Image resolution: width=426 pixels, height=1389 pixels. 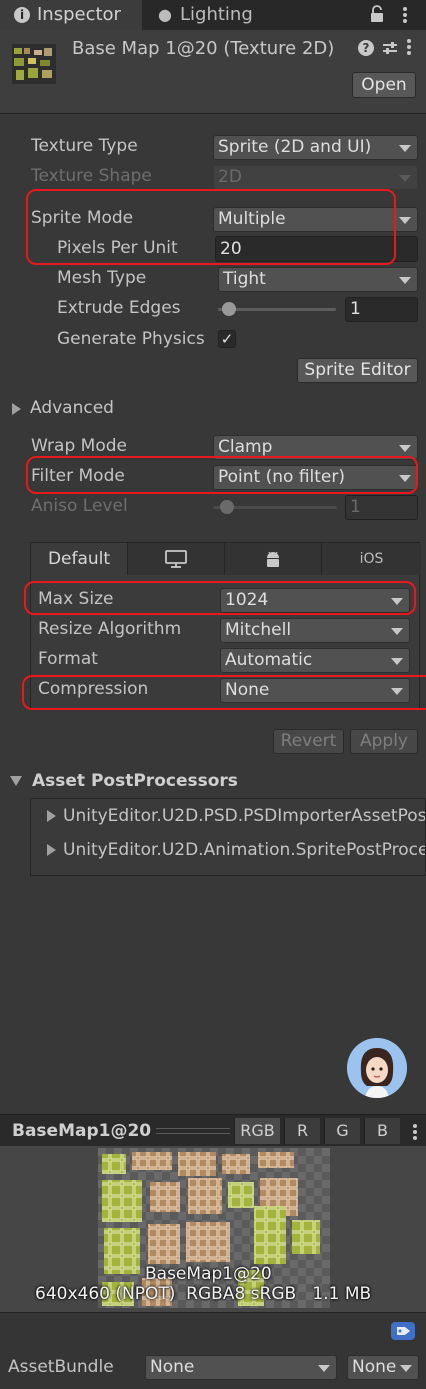 I want to click on tab-lighting-label: Lighting, so click(x=216, y=14).